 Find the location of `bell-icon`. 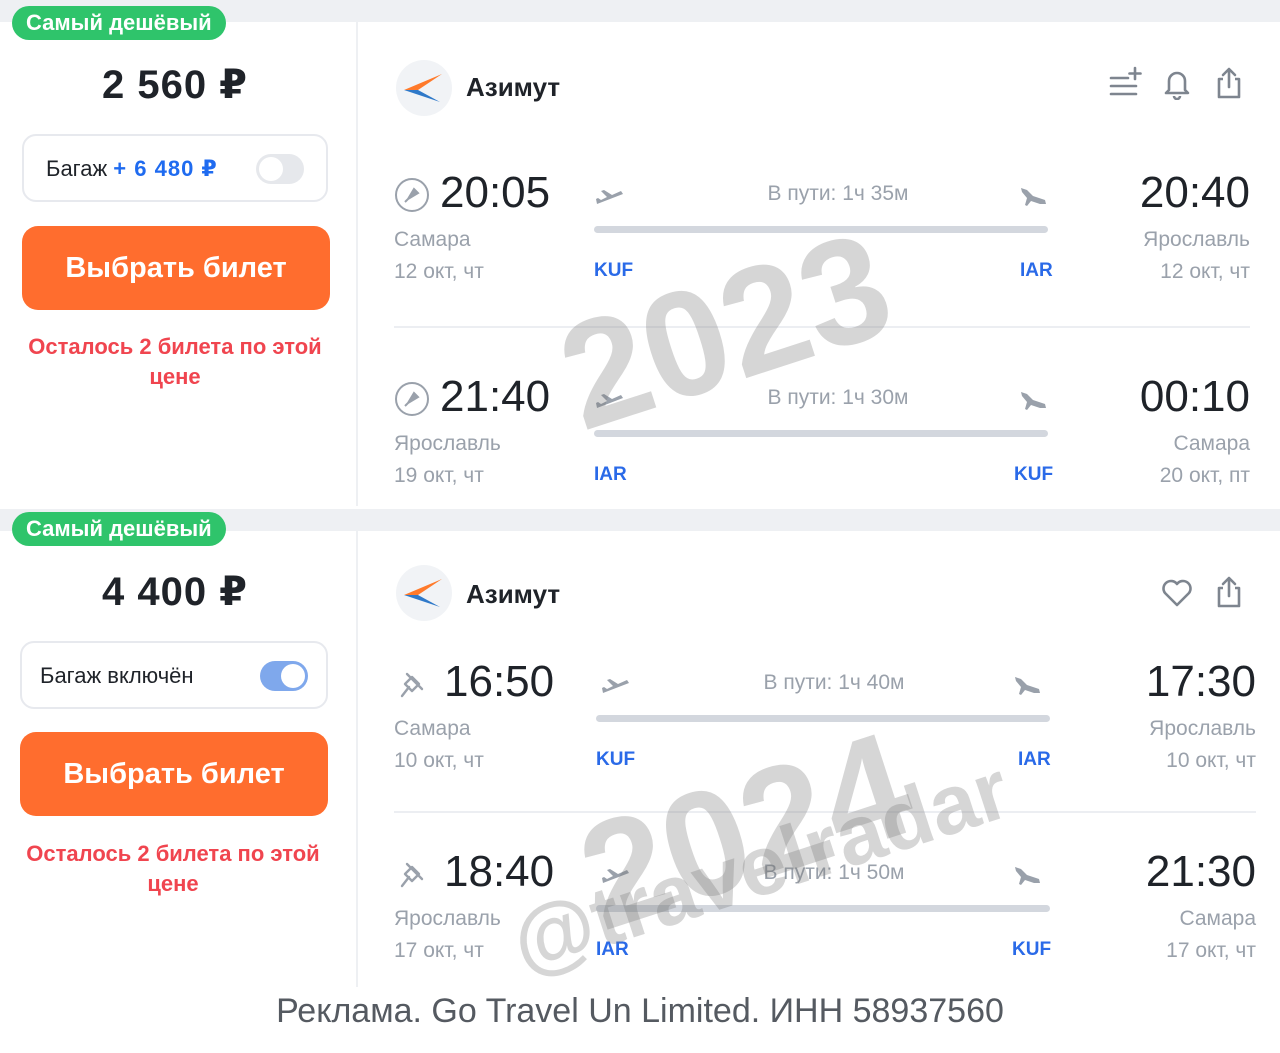

bell-icon is located at coordinates (1177, 83).